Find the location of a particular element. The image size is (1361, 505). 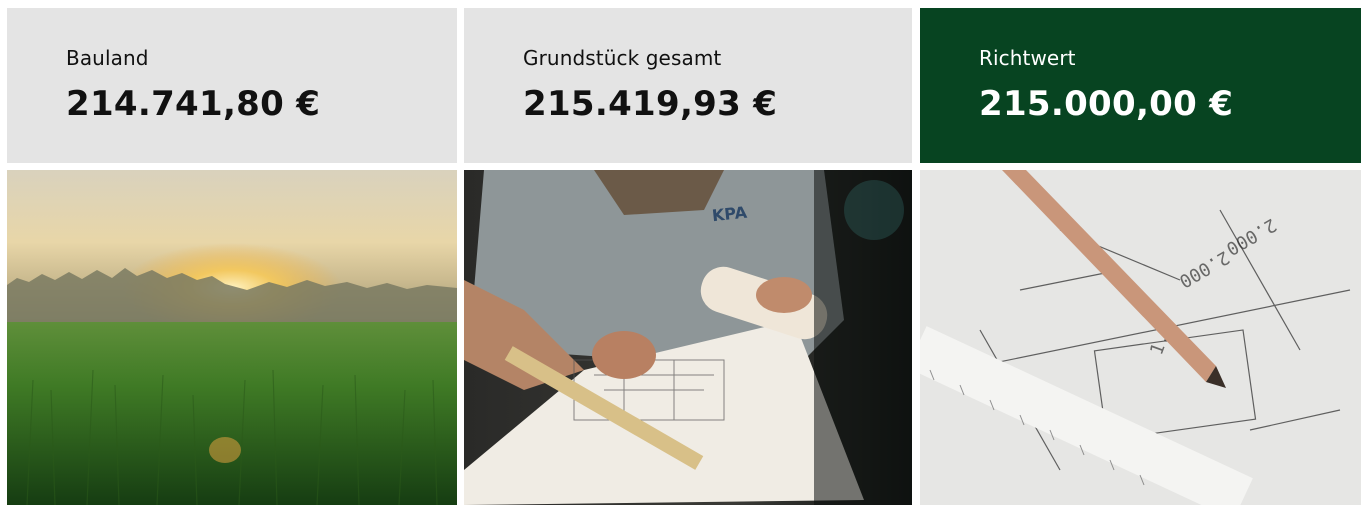

grundstueck-gesamt-card: Grundstück gesamt 215.419,93 € is located at coordinates (688, 85).